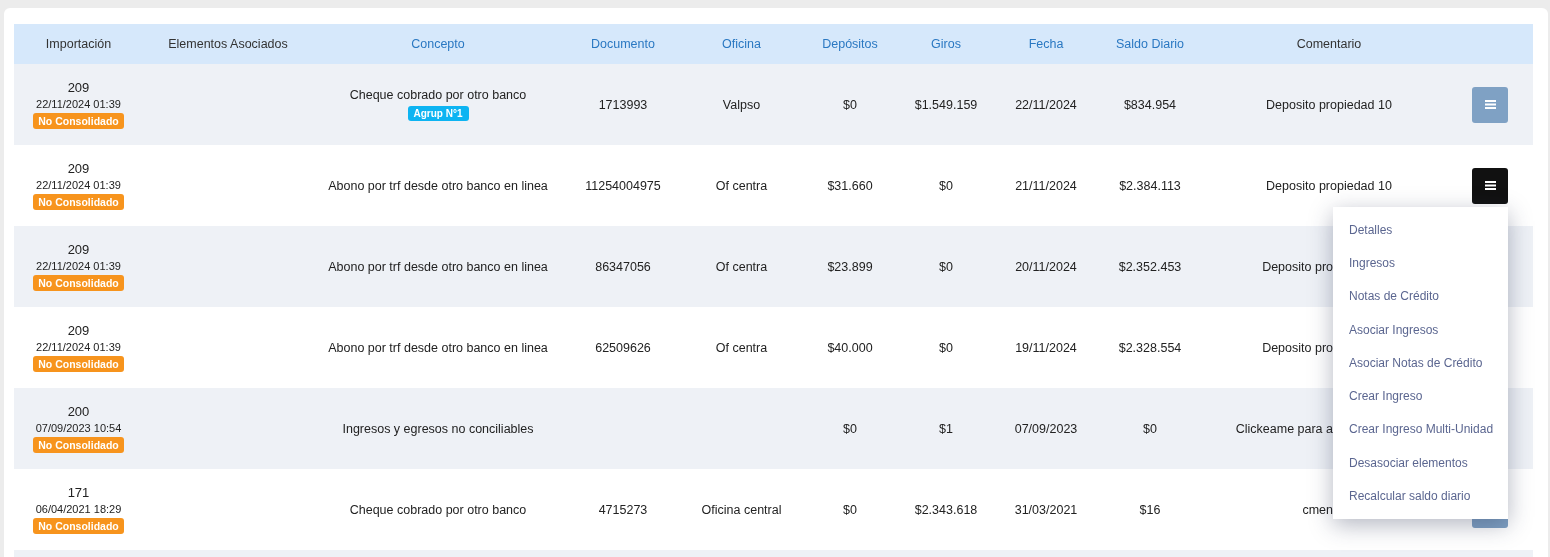  What do you see at coordinates (1420, 230) in the screenshot?
I see `menu-item: Detalles` at bounding box center [1420, 230].